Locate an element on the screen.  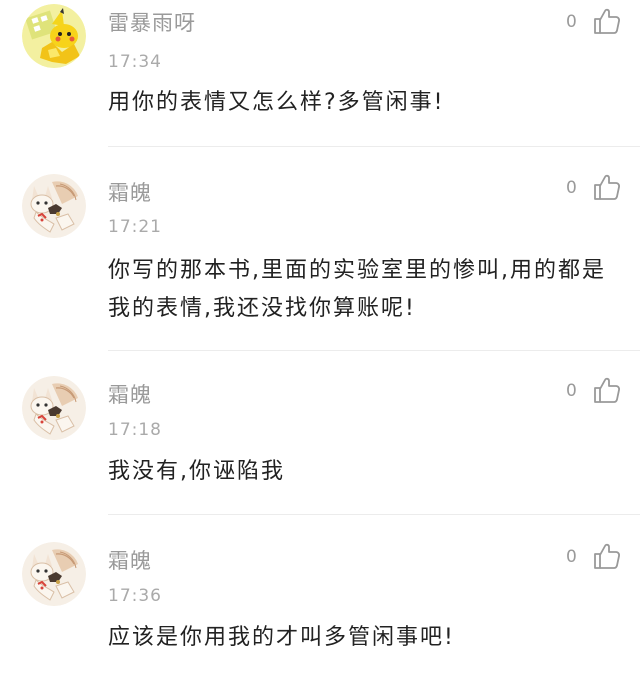
pikachu-avatar-icon is located at coordinates (54, 36).